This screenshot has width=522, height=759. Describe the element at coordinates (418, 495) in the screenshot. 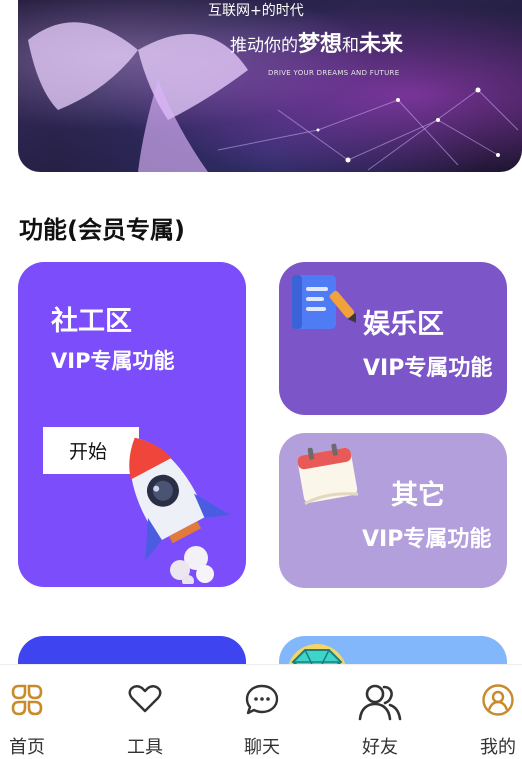

I see `card-title: 其它` at that location.